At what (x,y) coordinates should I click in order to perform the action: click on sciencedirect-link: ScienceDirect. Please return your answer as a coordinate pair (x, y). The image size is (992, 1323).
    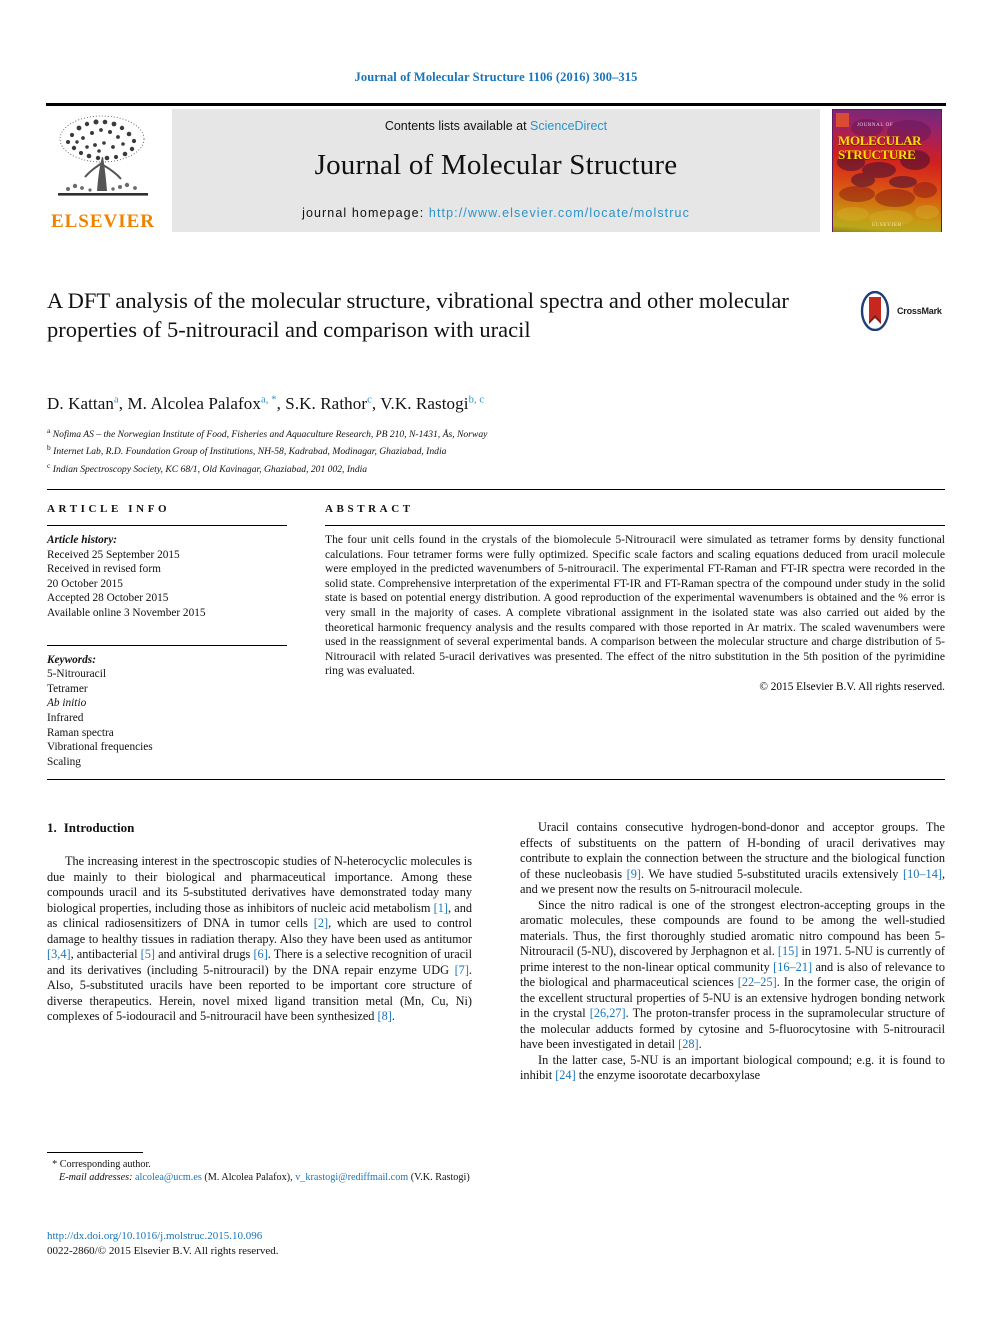
    Looking at the image, I should click on (568, 126).